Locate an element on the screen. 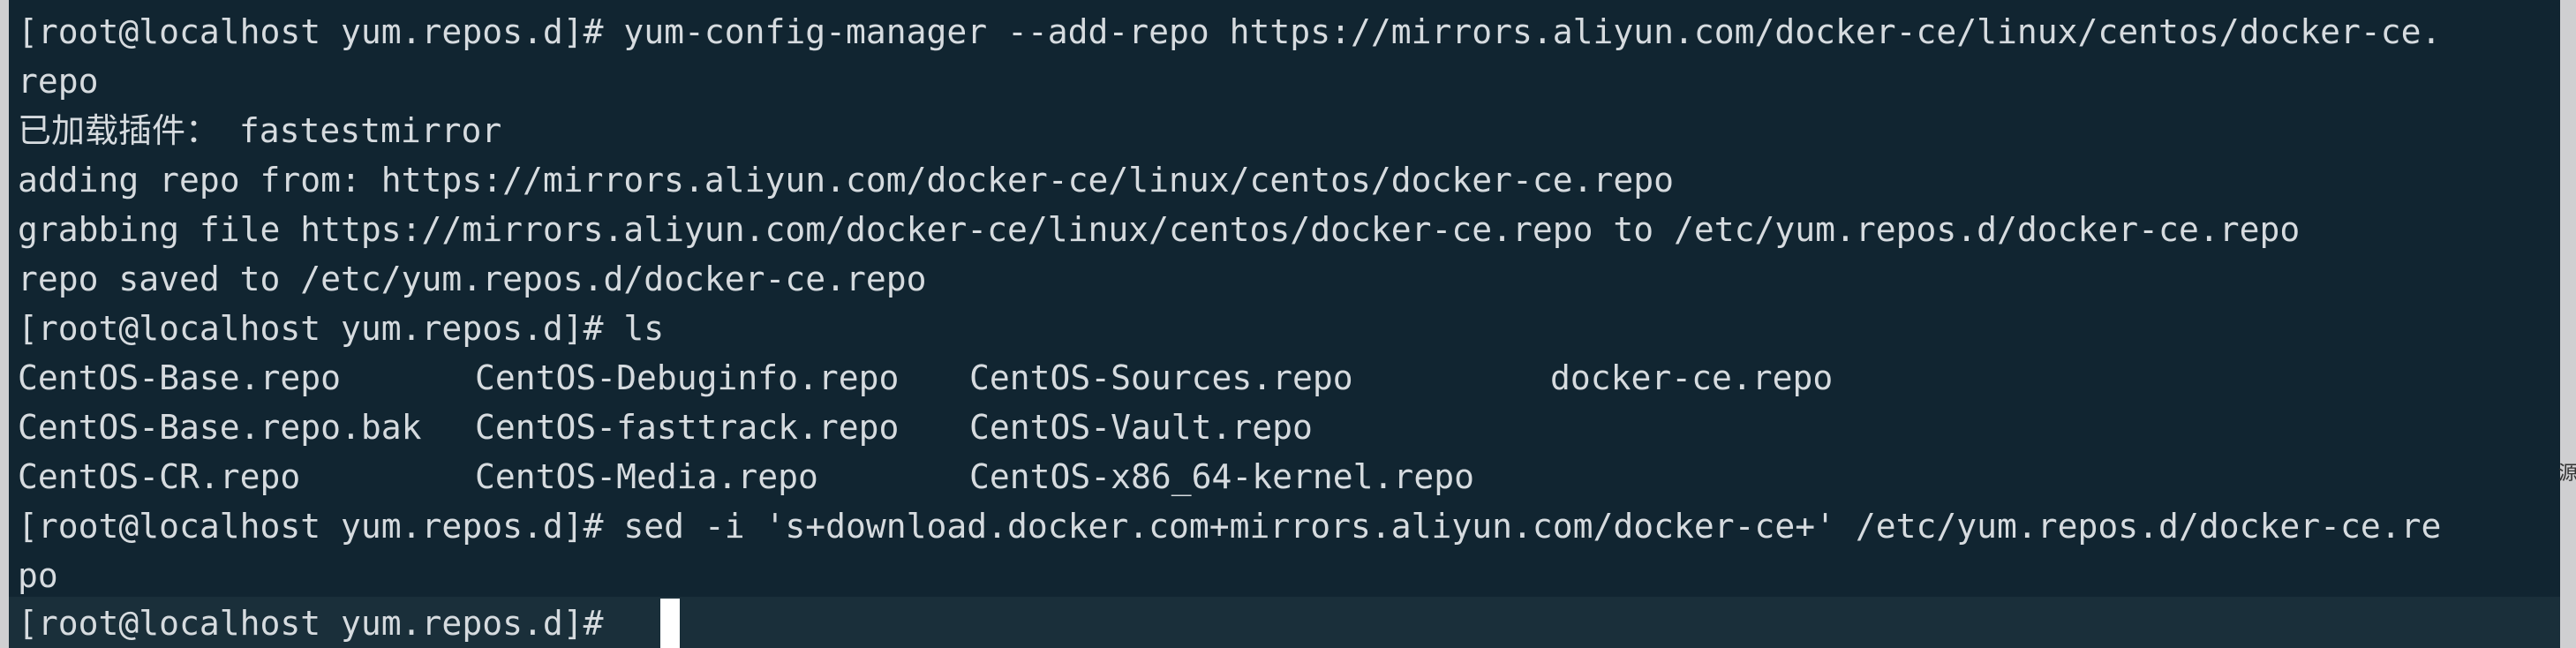 Image resolution: width=2576 pixels, height=648 pixels. file-name: CentOS-Debuginfo.repo is located at coordinates (688, 377).